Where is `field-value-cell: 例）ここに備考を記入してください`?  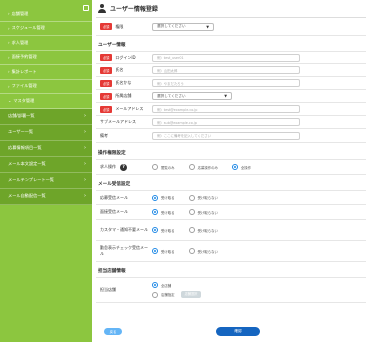
field-value-cell: 例）ここに備考を記入してください is located at coordinates (257, 135).